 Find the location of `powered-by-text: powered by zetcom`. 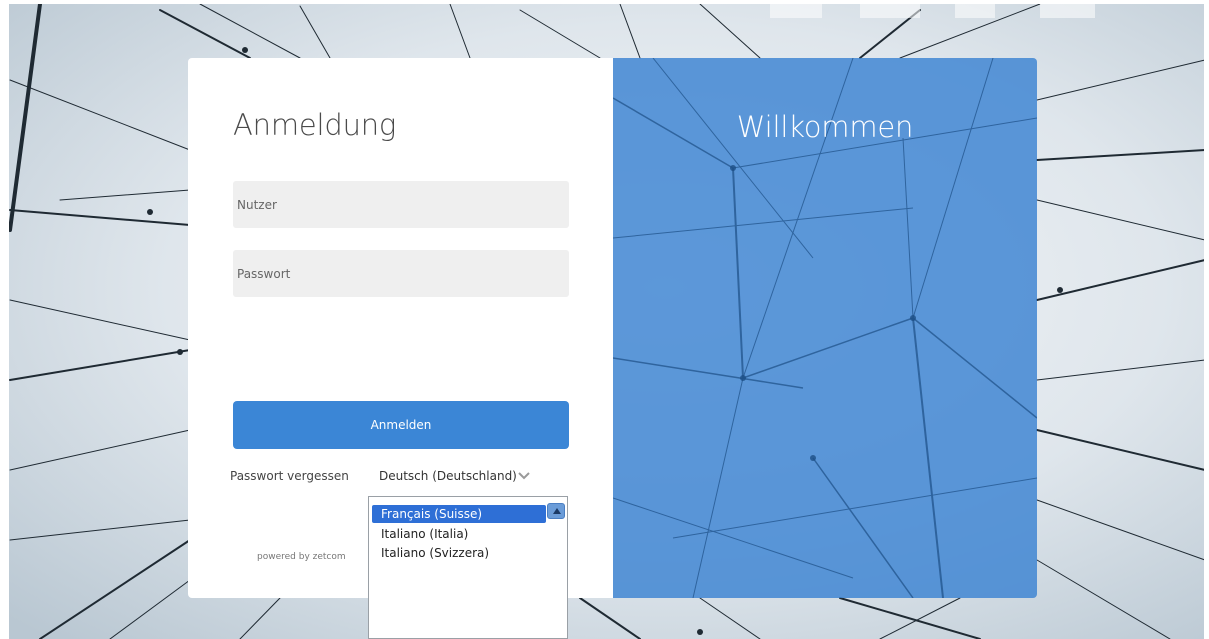

powered-by-text: powered by zetcom is located at coordinates (301, 557).